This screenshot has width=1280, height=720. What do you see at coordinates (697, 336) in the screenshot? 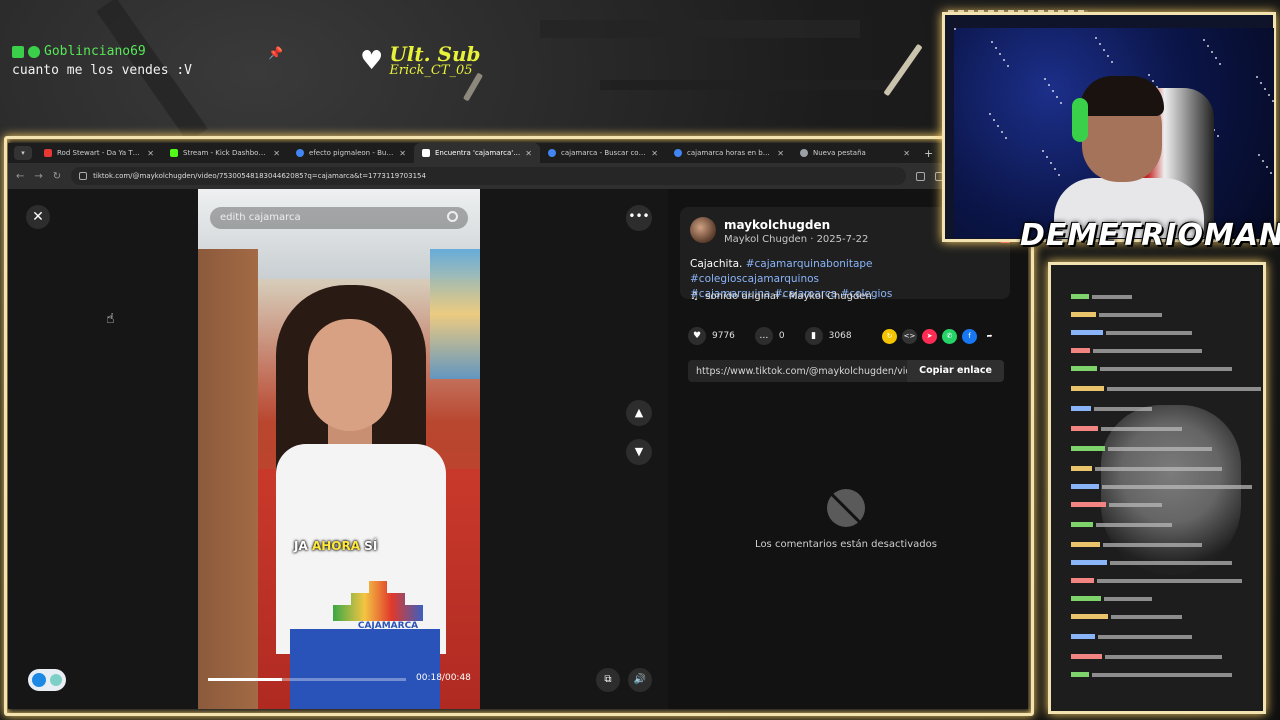
I see `heart-icon: ♥` at bounding box center [697, 336].